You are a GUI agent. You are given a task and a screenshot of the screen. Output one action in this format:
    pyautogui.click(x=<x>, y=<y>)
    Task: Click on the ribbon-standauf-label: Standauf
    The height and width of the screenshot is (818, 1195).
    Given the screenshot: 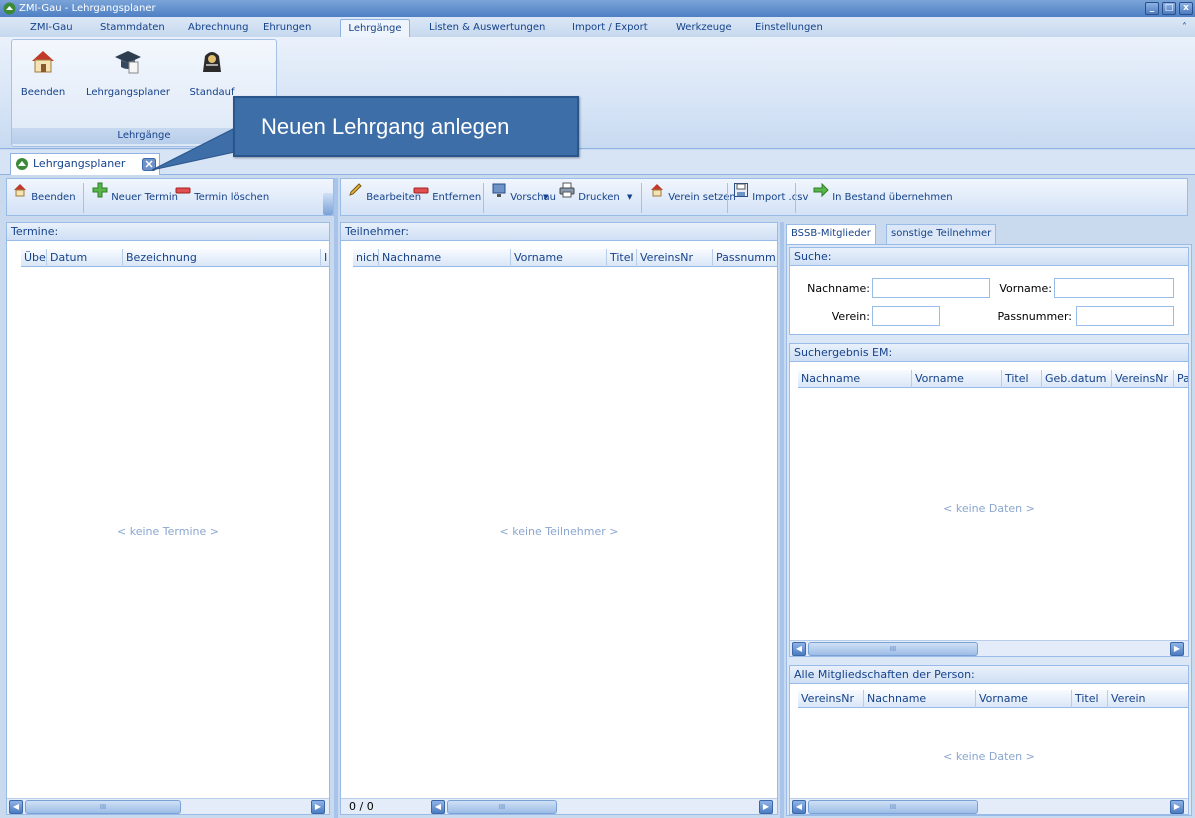 What is the action you would take?
    pyautogui.click(x=212, y=92)
    